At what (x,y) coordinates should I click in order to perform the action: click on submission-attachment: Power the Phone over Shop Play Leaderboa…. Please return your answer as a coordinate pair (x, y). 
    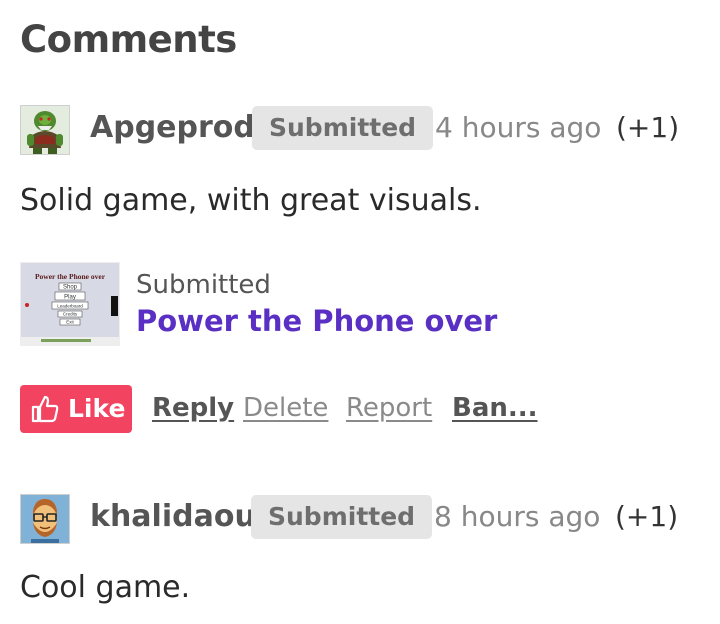
    Looking at the image, I should click on (320, 304).